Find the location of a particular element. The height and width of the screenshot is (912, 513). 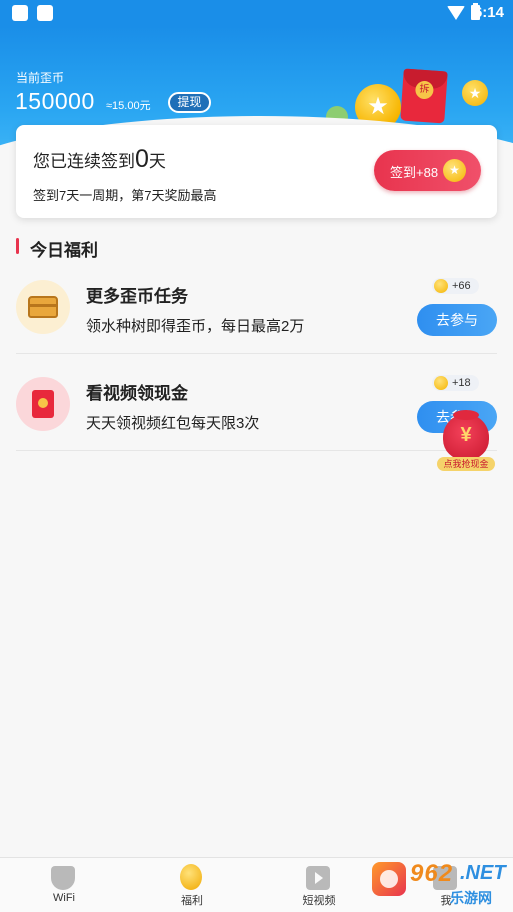

watermark-logo: 962 .NET 乐游网 is located at coordinates (442, 884).